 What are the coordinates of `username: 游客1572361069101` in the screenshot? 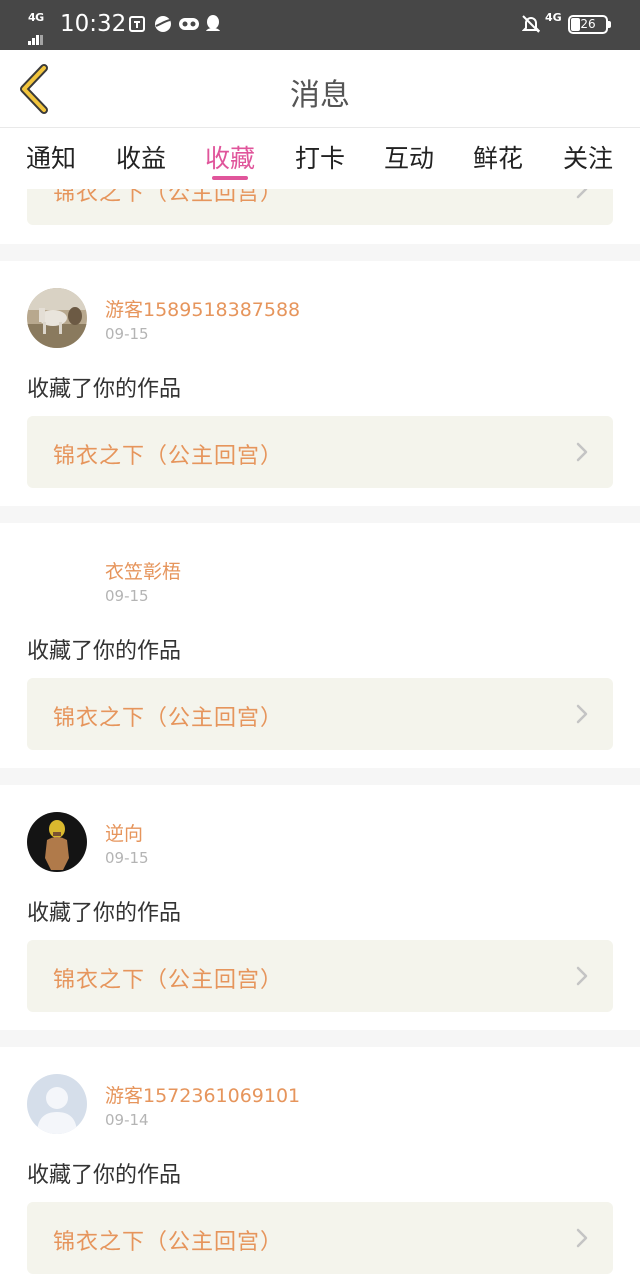 It's located at (202, 1094).